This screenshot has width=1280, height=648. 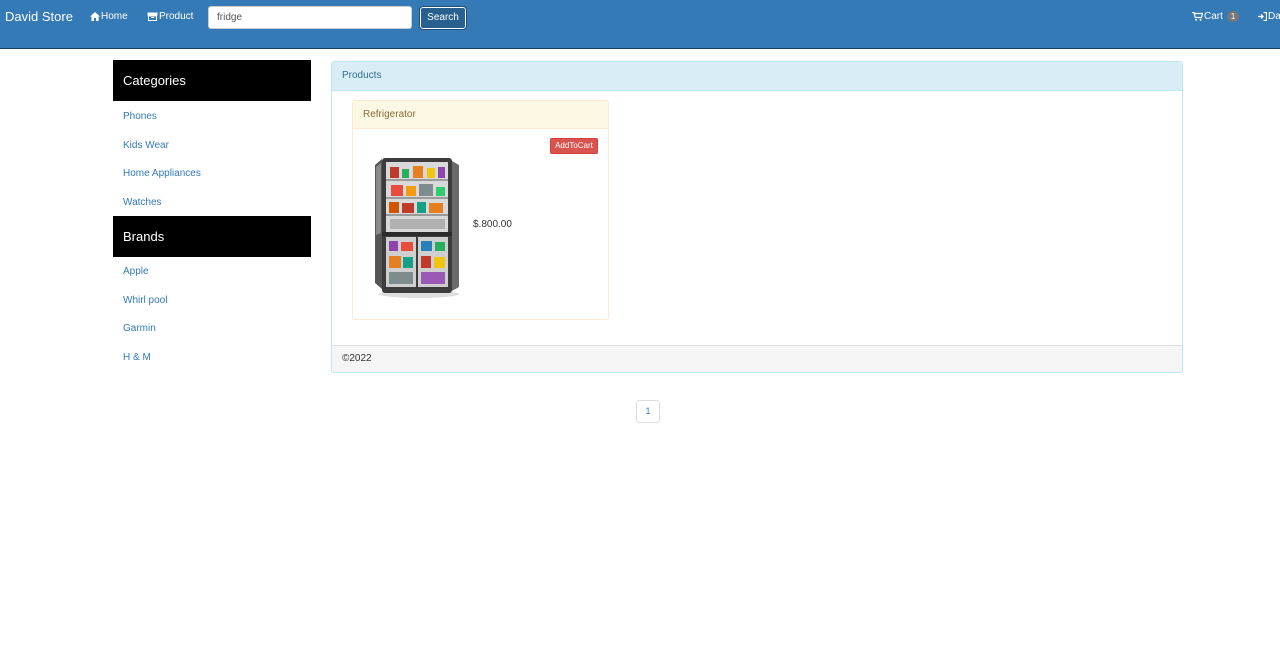 I want to click on product-image, so click(x=418, y=226).